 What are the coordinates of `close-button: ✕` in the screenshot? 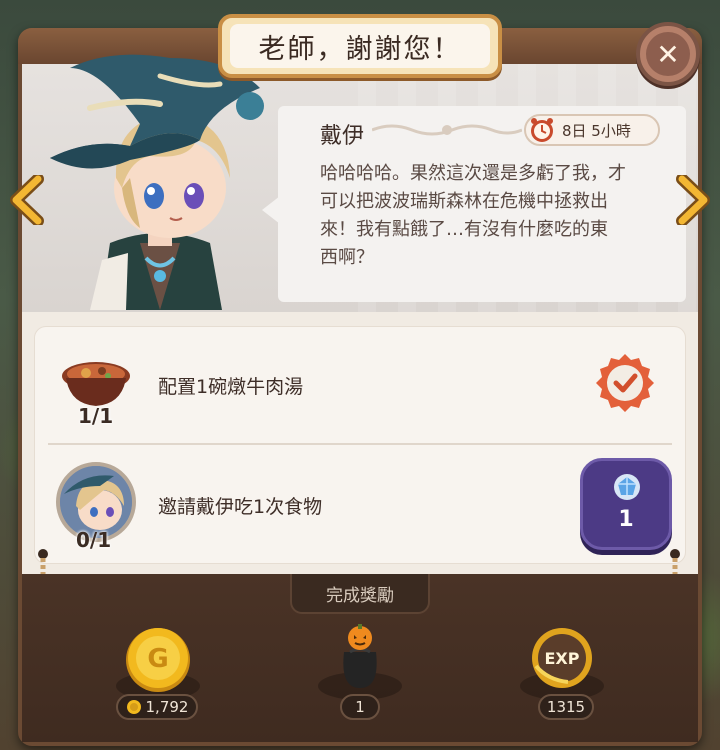 It's located at (668, 54).